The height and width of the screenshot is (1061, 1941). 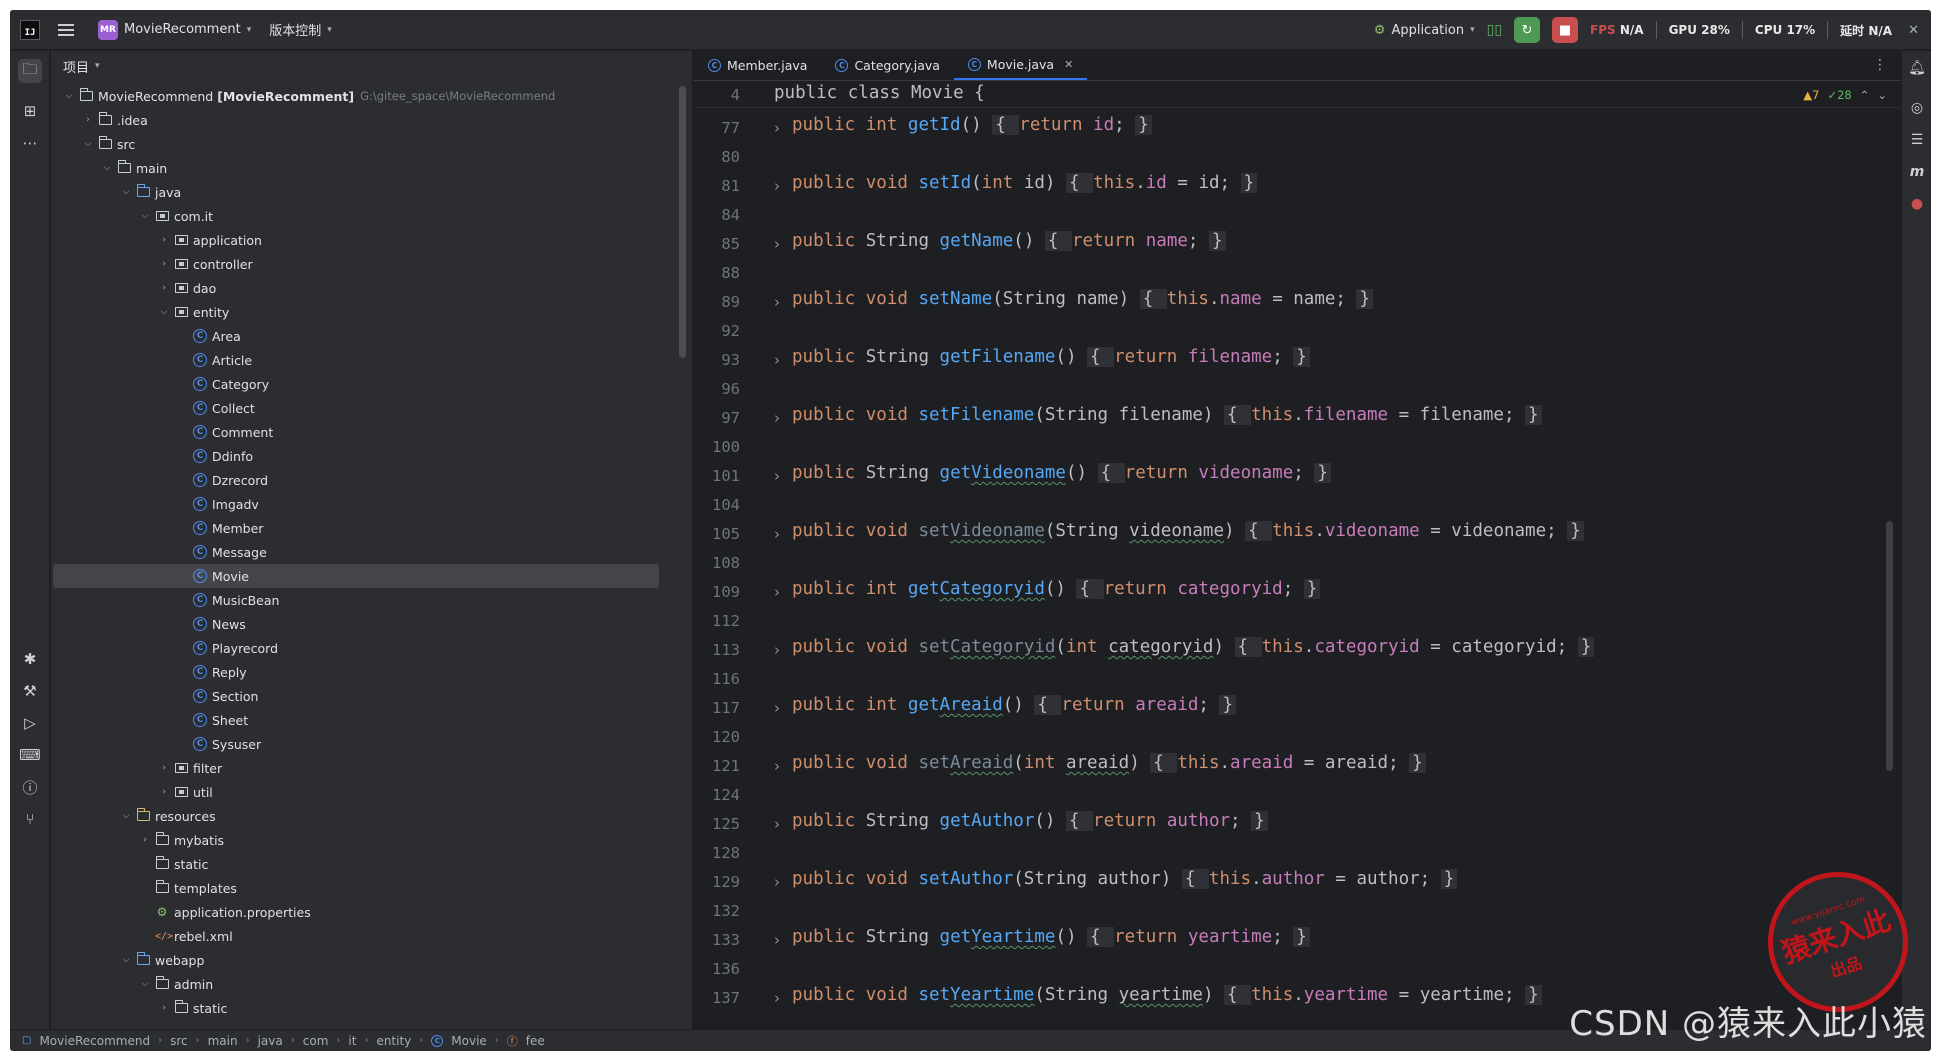 What do you see at coordinates (366, 720) in the screenshot?
I see `tree-item-class: C Sheet` at bounding box center [366, 720].